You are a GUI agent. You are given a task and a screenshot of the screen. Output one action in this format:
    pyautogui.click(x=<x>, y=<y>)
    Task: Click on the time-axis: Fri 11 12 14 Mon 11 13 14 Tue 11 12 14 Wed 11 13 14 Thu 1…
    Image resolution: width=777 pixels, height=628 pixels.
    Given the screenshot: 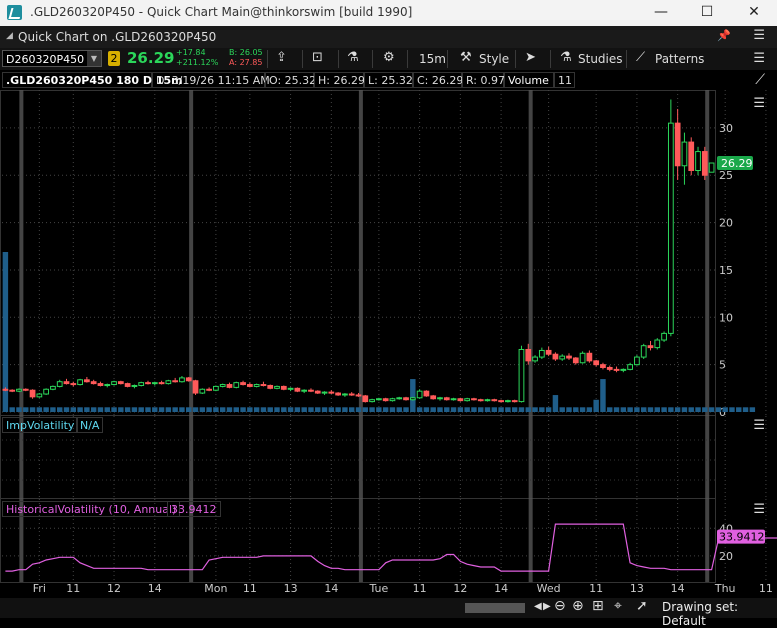 What is the action you would take?
    pyautogui.click(x=403, y=588)
    